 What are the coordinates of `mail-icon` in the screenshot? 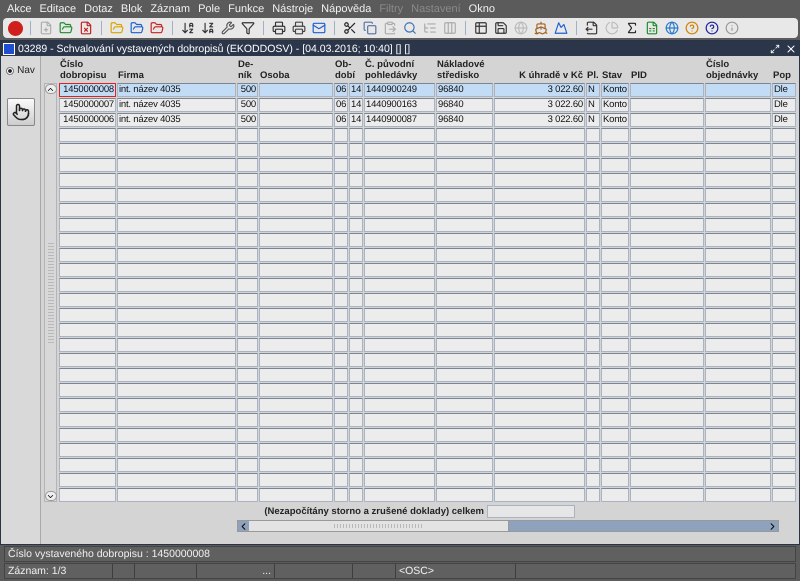 It's located at (319, 28).